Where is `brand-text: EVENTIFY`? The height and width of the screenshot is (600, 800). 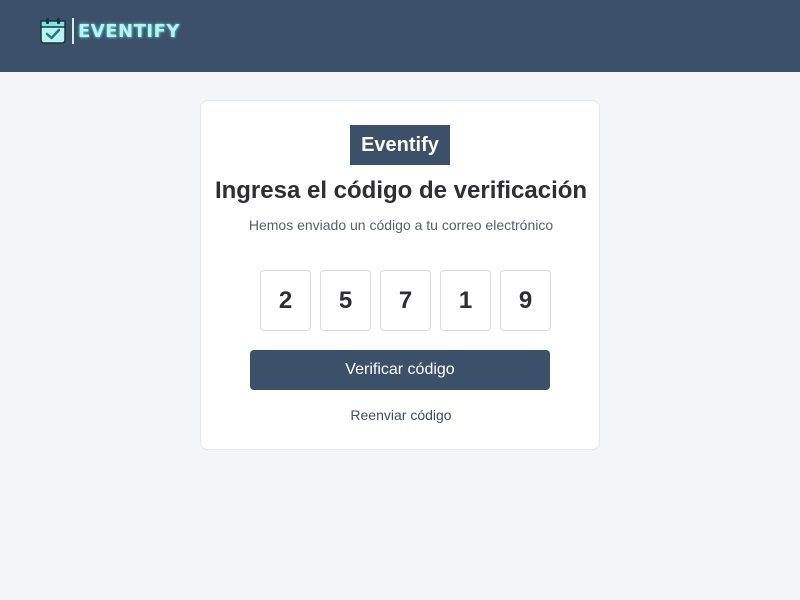
brand-text: EVENTIFY is located at coordinates (129, 31).